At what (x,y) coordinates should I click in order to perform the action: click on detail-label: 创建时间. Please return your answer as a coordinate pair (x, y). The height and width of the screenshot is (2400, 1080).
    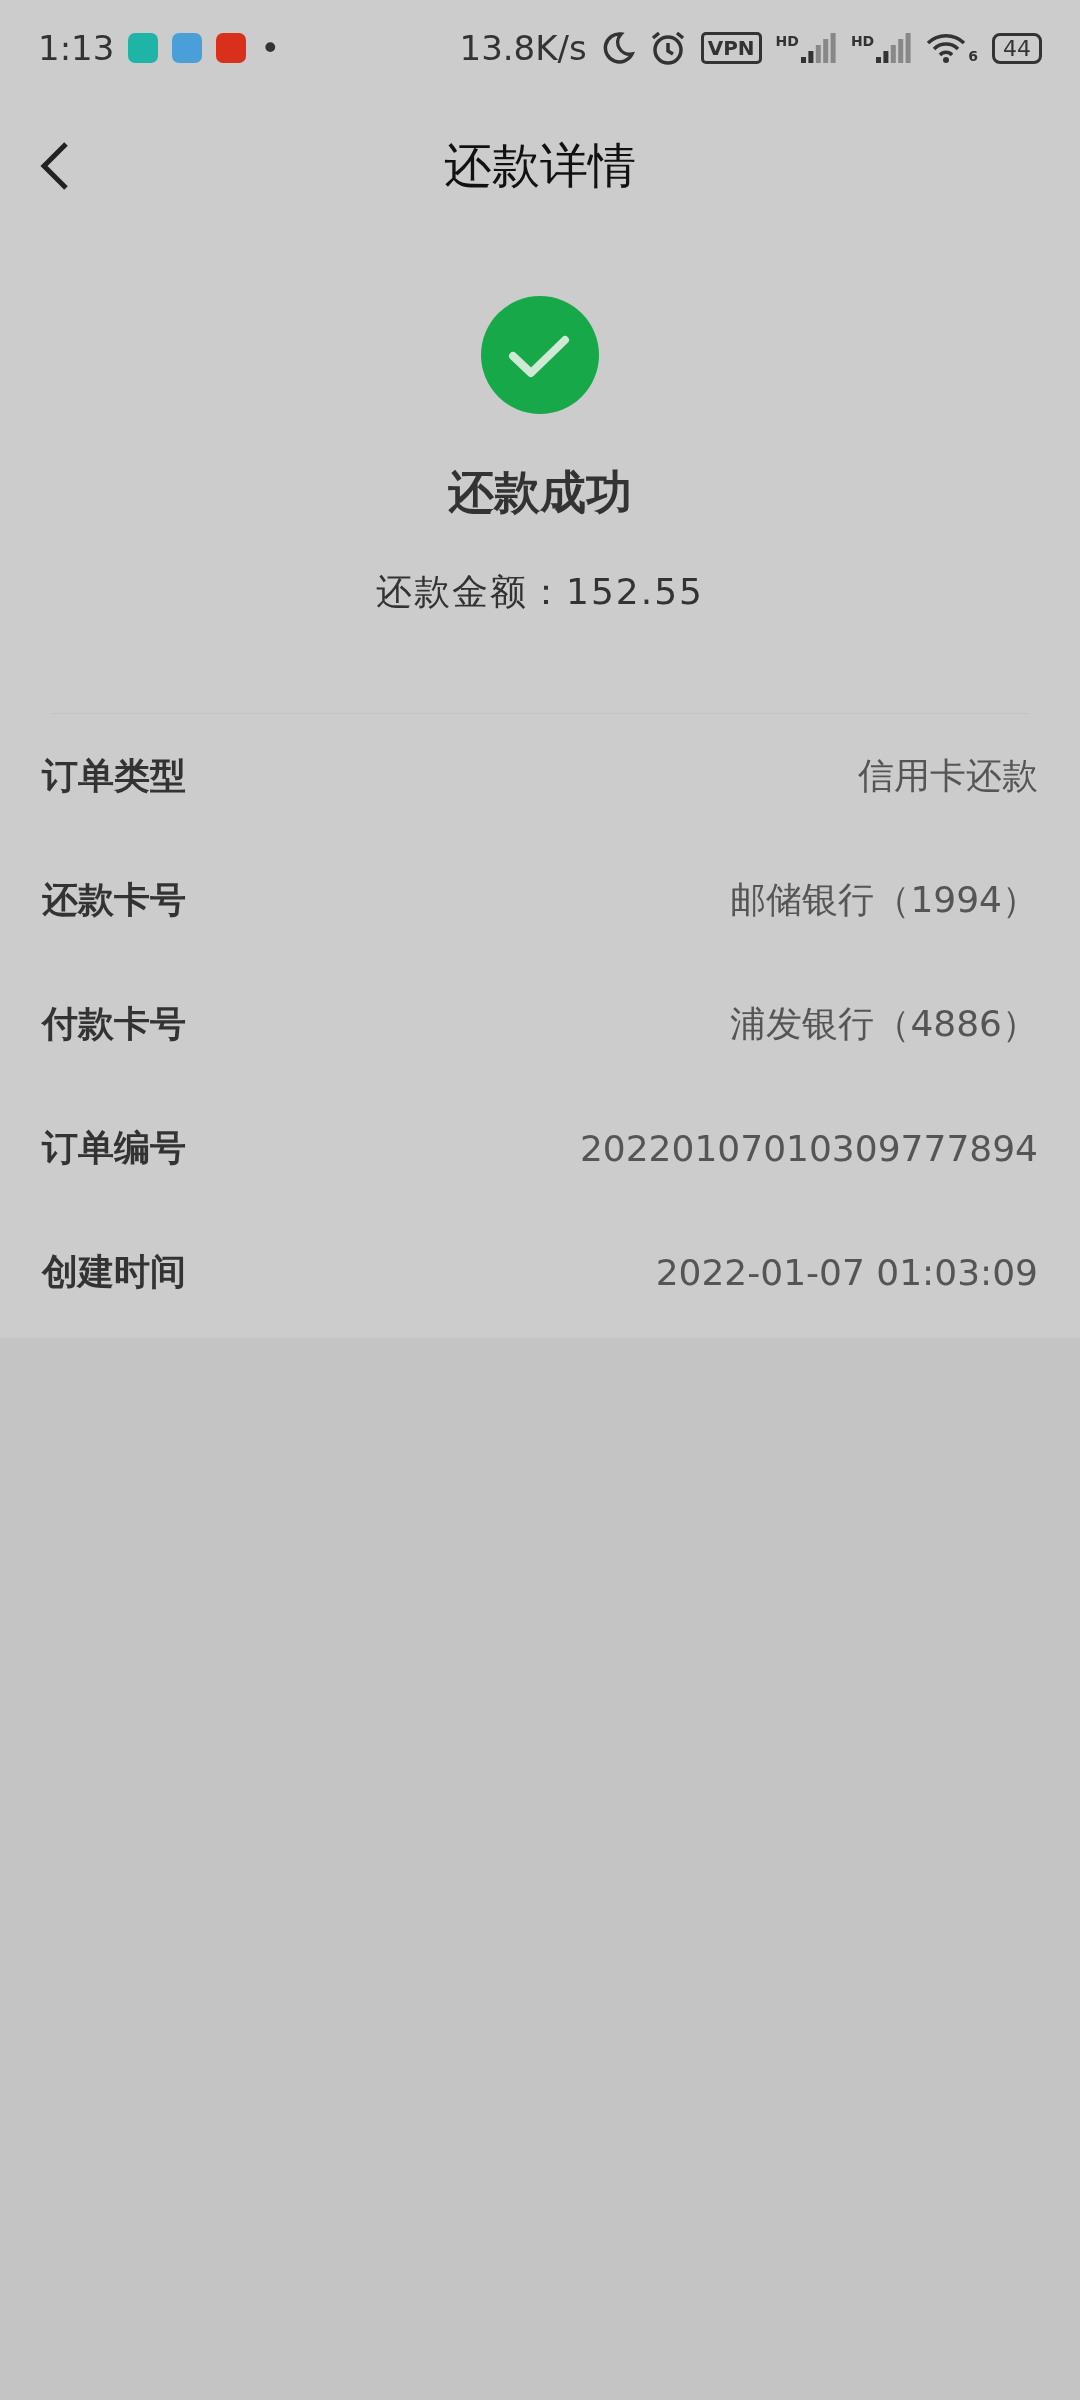
    Looking at the image, I should click on (114, 1271).